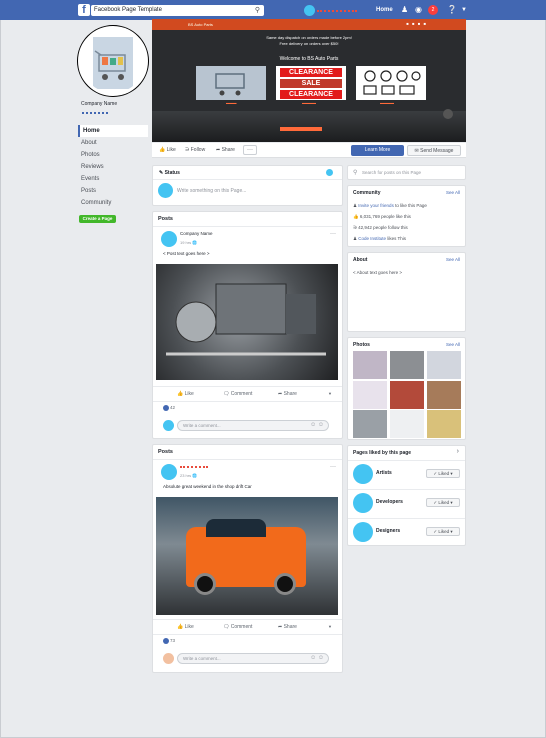 Image resolution: width=546 pixels, height=738 pixels. I want to click on liked-button-label: Liked, so click(444, 473).